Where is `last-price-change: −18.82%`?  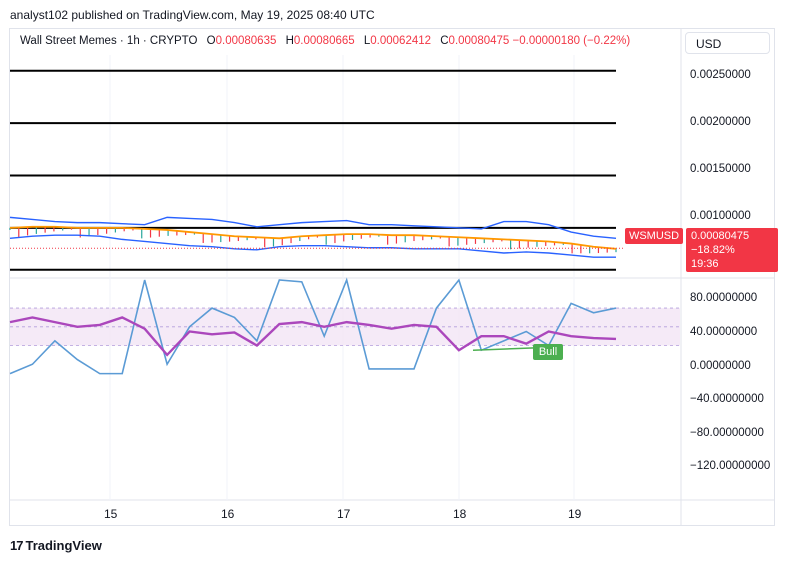 last-price-change: −18.82% is located at coordinates (713, 250).